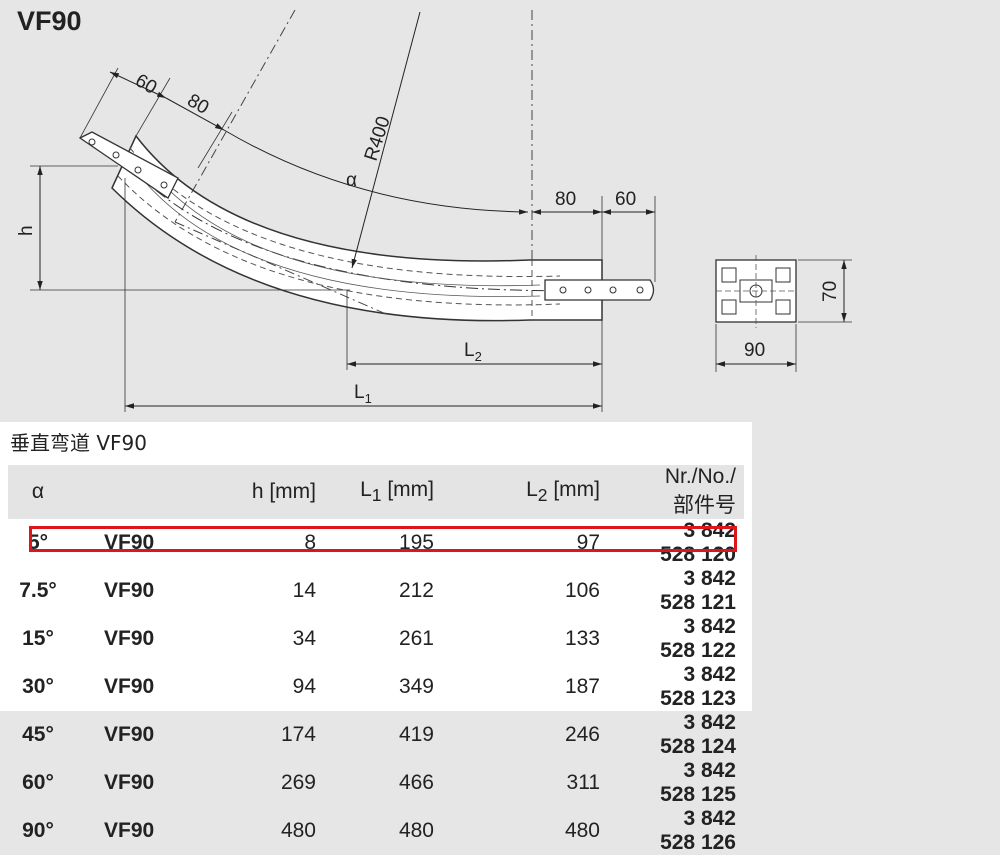 Image resolution: width=1000 pixels, height=855 pixels. I want to click on cell-h: 14, so click(304, 590).